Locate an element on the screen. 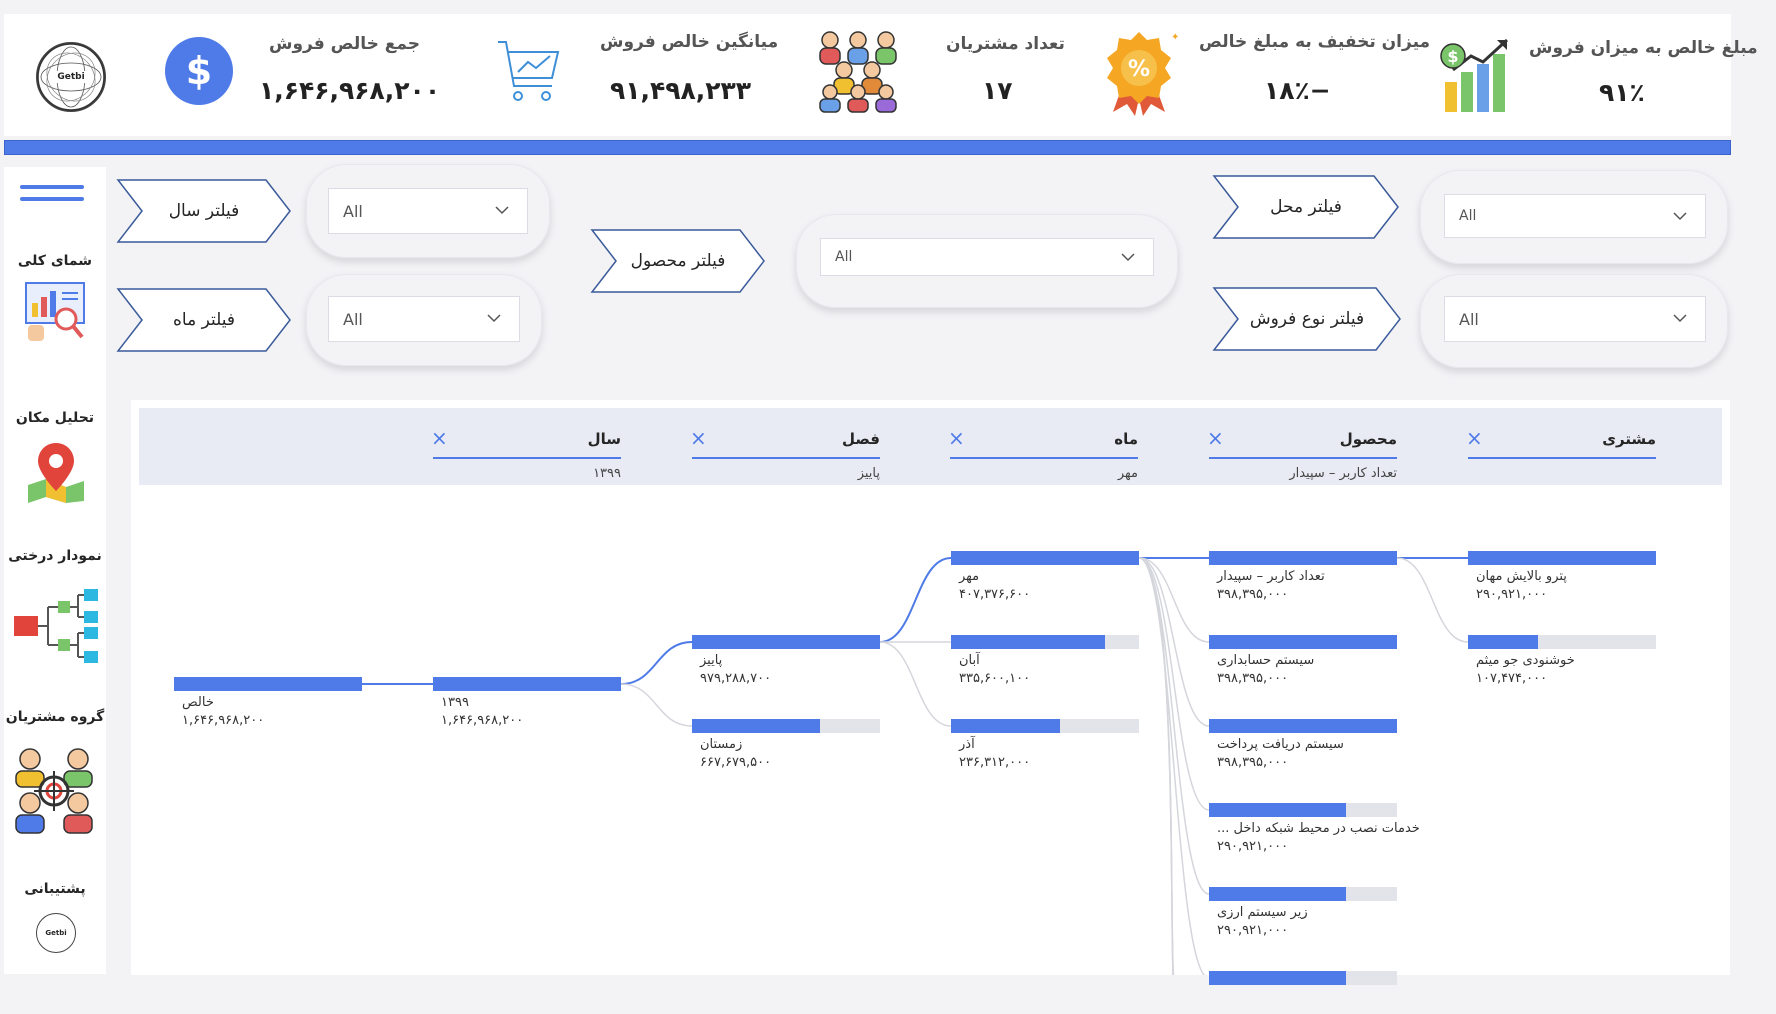 The width and height of the screenshot is (1776, 1014). kpi-discount: % ✦ میزان تخفیف به مبلغ خالص −۱۸٪ is located at coordinates (1264, 75).